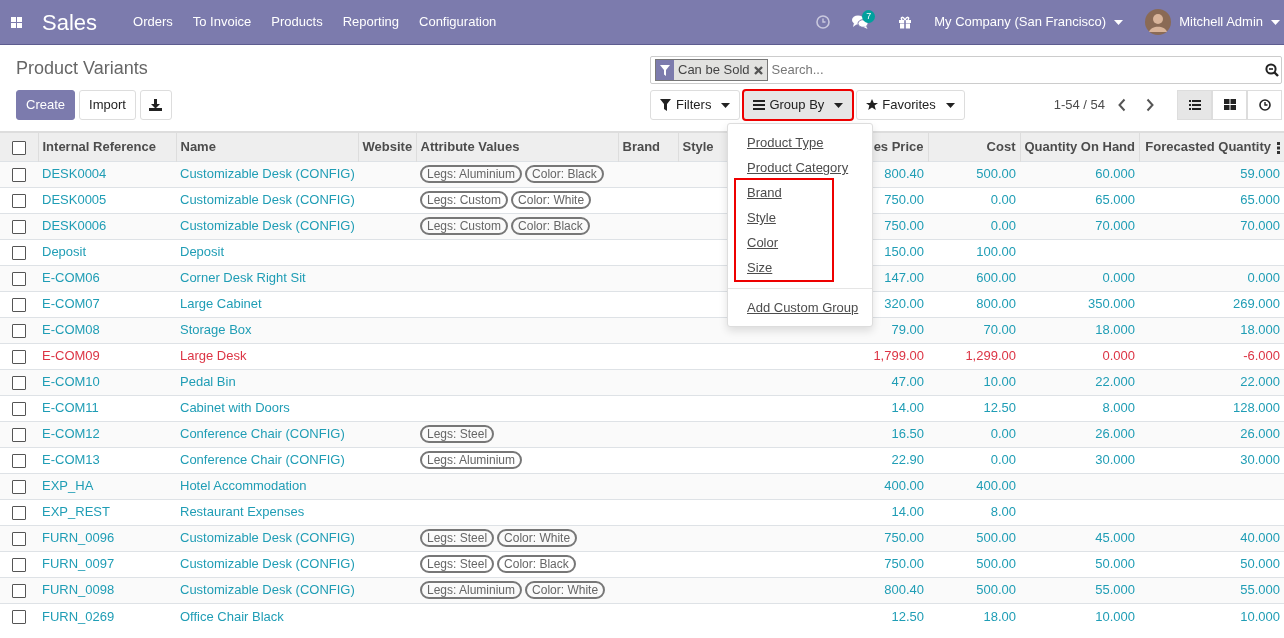 This screenshot has width=1284, height=638. Describe the element at coordinates (46, 104) in the screenshot. I see `create-button: Create` at that location.